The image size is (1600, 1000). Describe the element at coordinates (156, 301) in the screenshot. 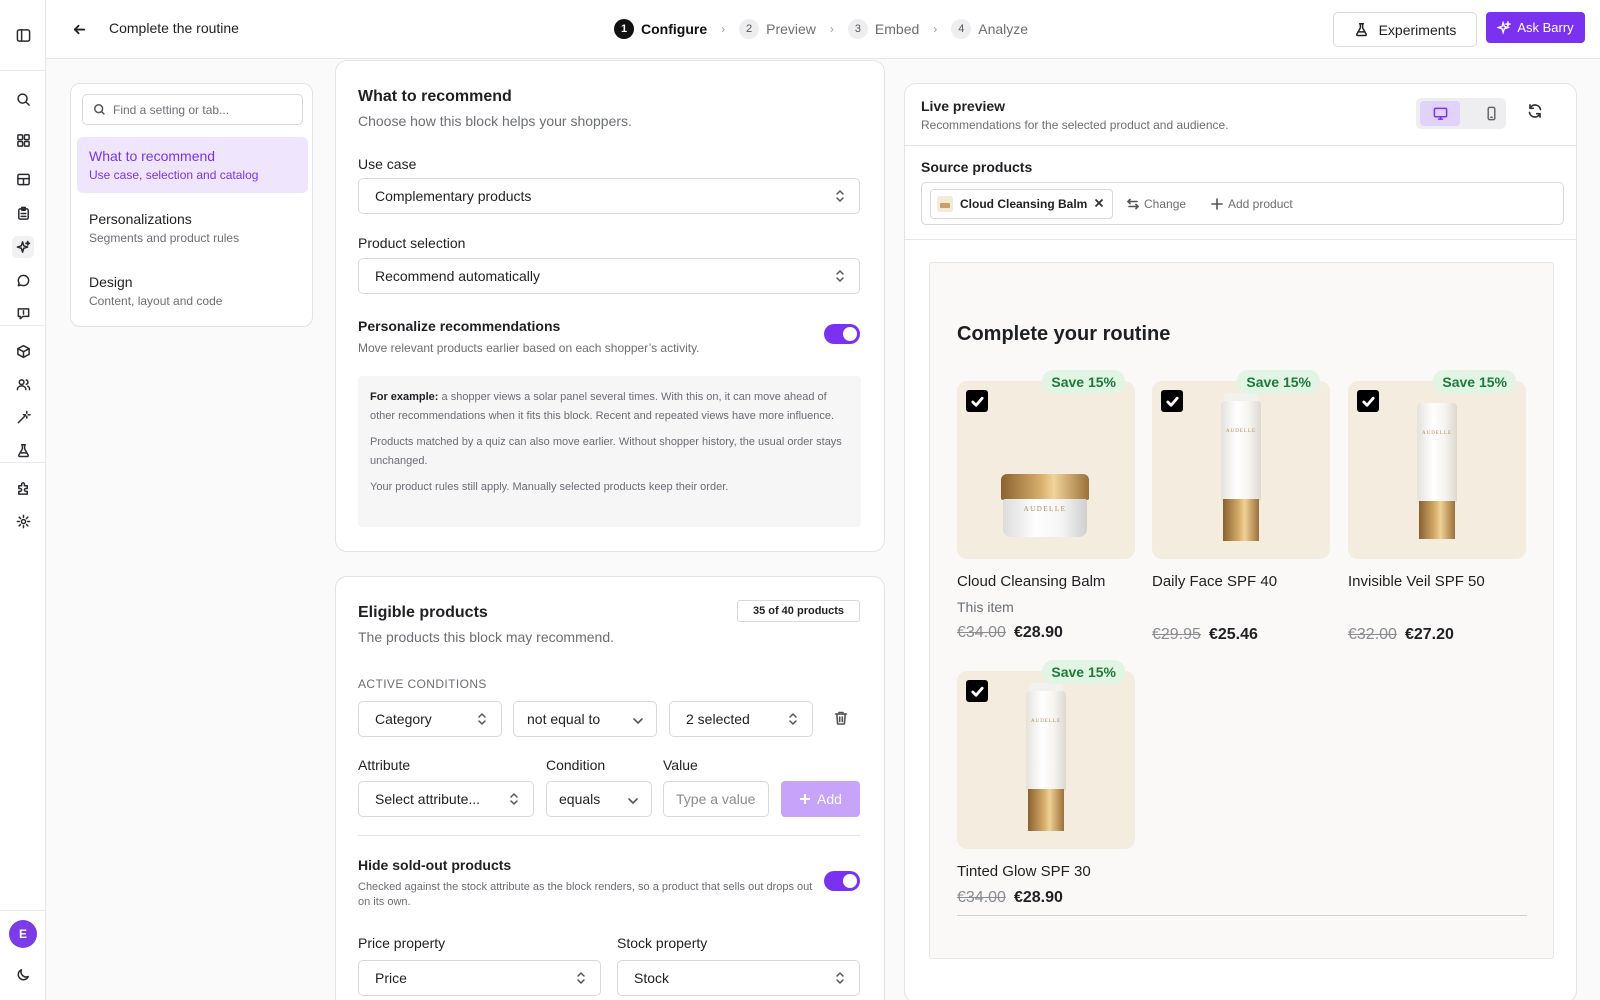

I see `nav-item-subtitle: Content, layout and code` at that location.